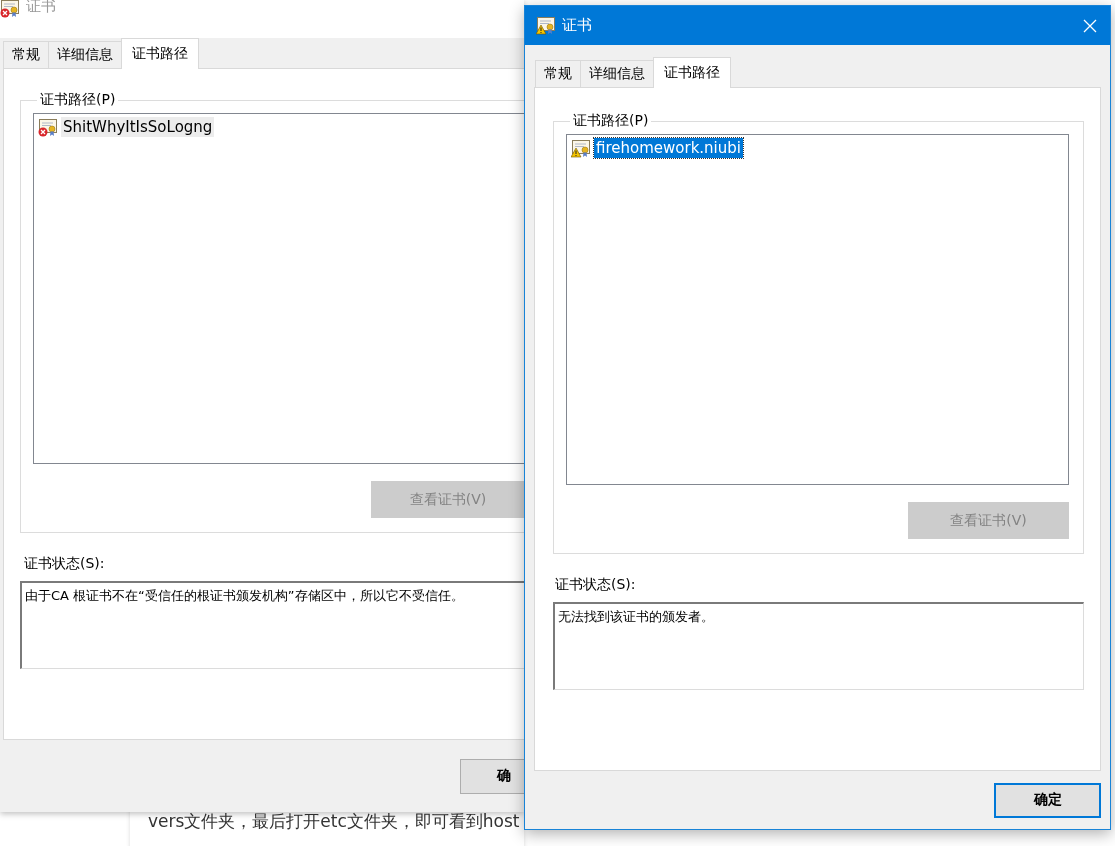 The width and height of the screenshot is (1115, 846). I want to click on ok-button: 确, so click(492, 776).